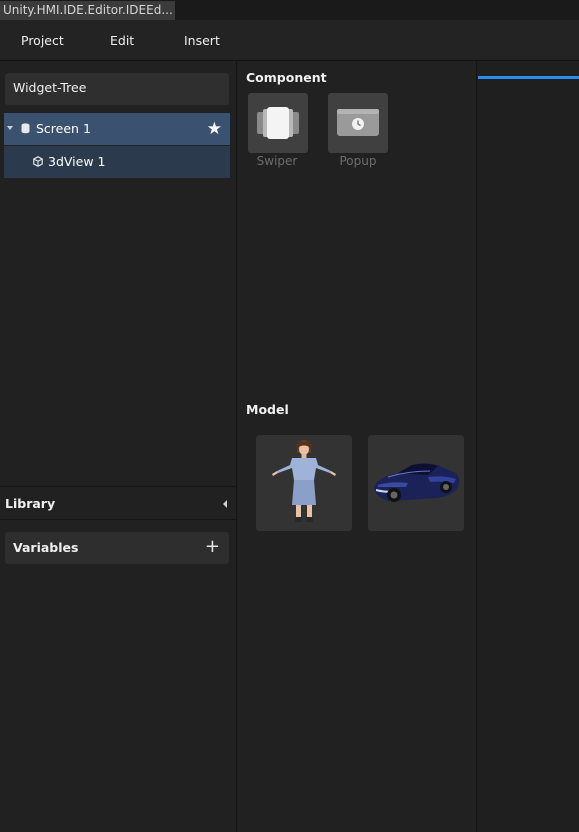 Image resolution: width=579 pixels, height=832 pixels. Describe the element at coordinates (286, 77) in the screenshot. I see `component-section-title: Component` at that location.